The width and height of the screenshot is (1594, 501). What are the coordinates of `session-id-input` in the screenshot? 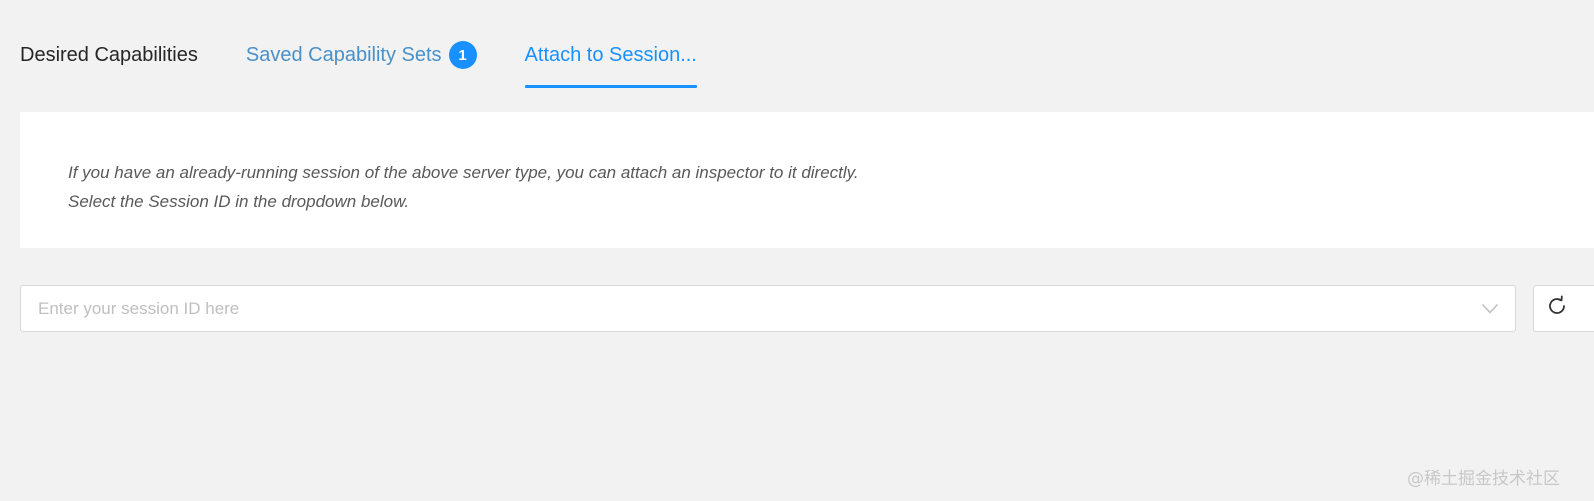 It's located at (751, 308).